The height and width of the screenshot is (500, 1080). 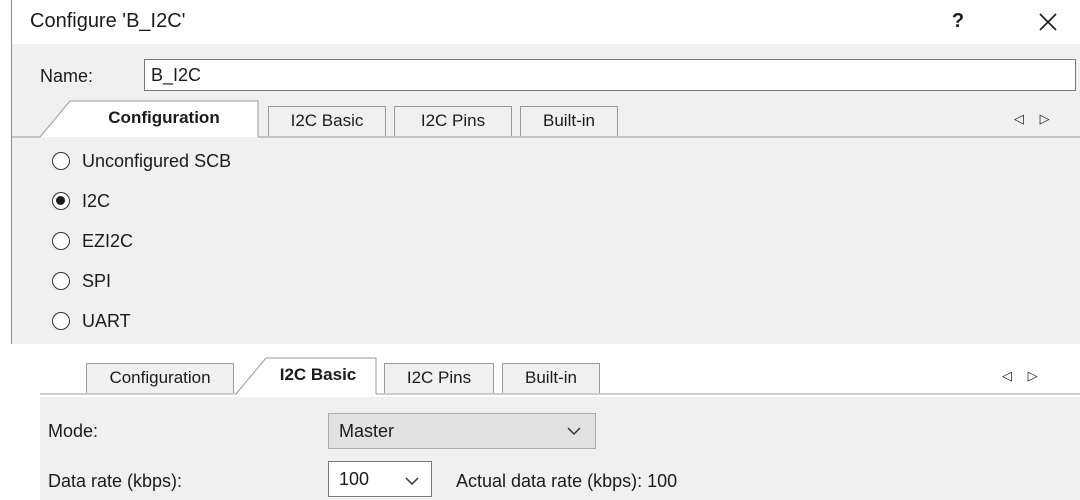 What do you see at coordinates (108, 240) in the screenshot?
I see `radio-label: EZI2C` at bounding box center [108, 240].